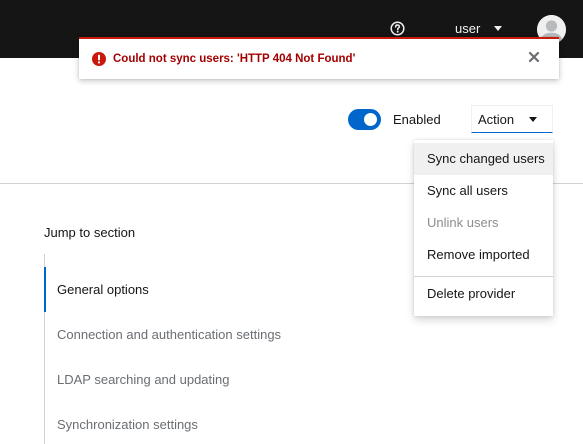 The image size is (583, 444). Describe the element at coordinates (483, 159) in the screenshot. I see `menu-item-sync-changed-users: Sync changed users` at that location.